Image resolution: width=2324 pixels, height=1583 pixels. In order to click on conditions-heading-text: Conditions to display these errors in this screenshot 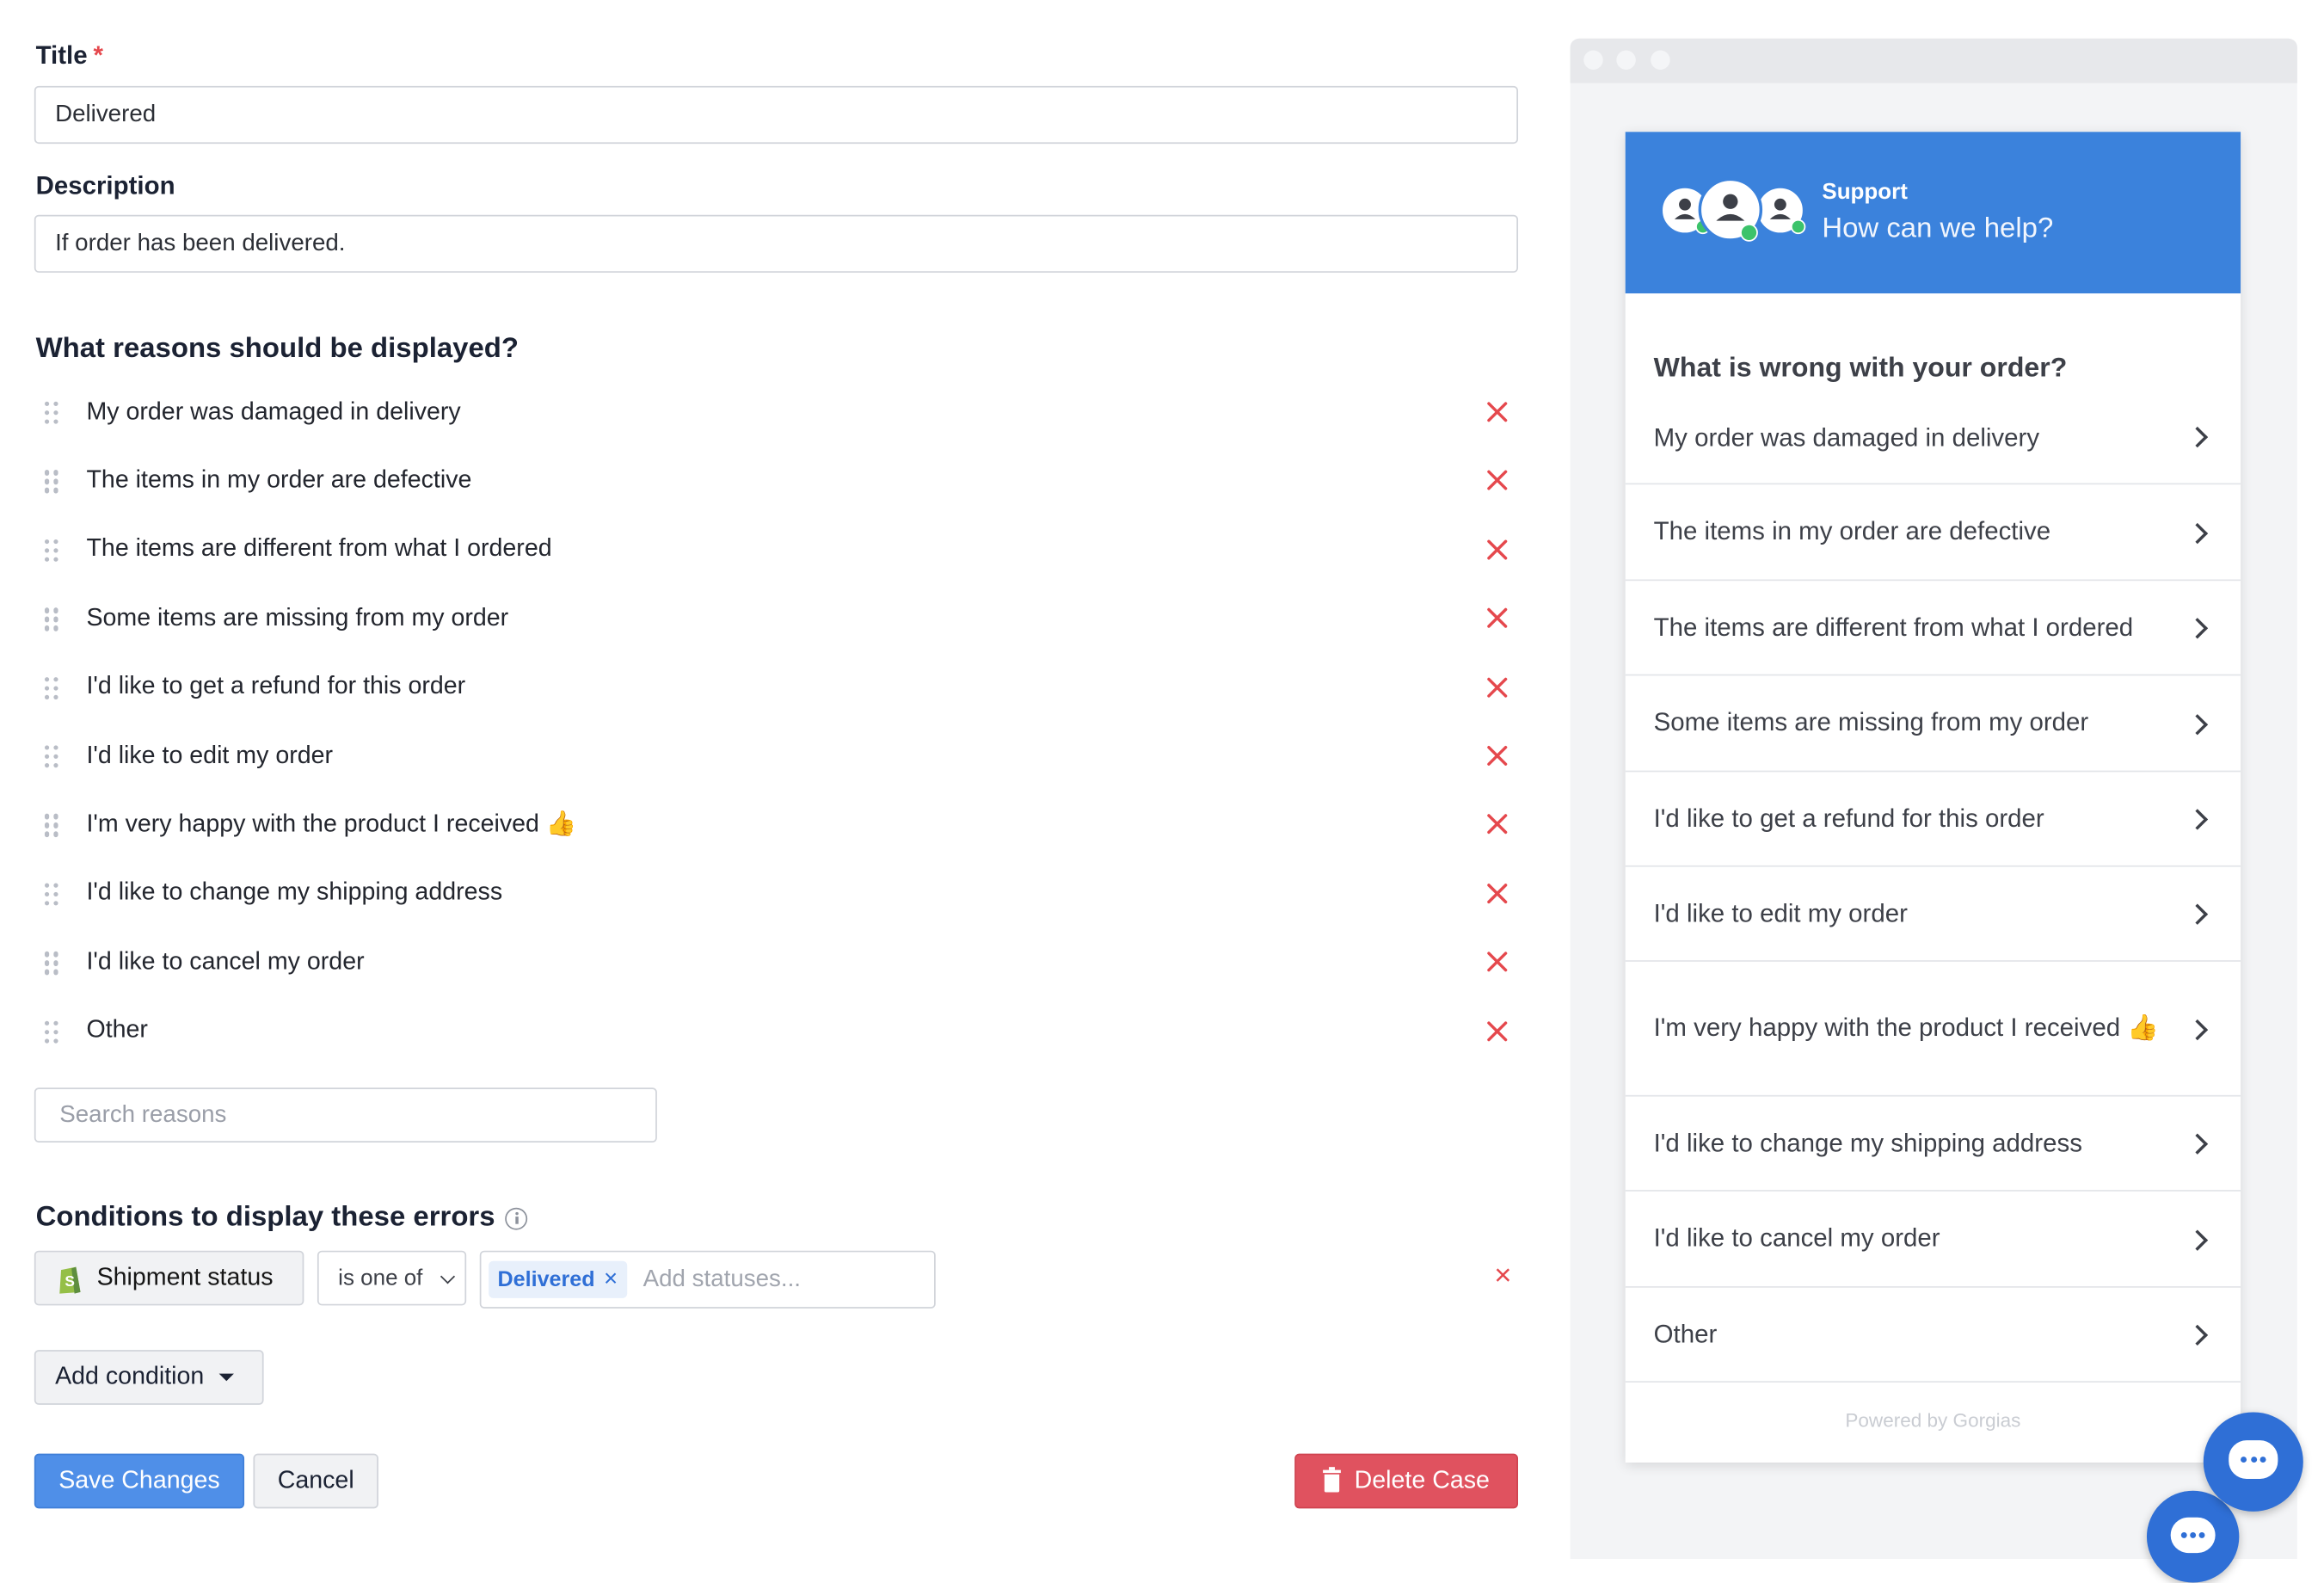, I will do `click(265, 1217)`.